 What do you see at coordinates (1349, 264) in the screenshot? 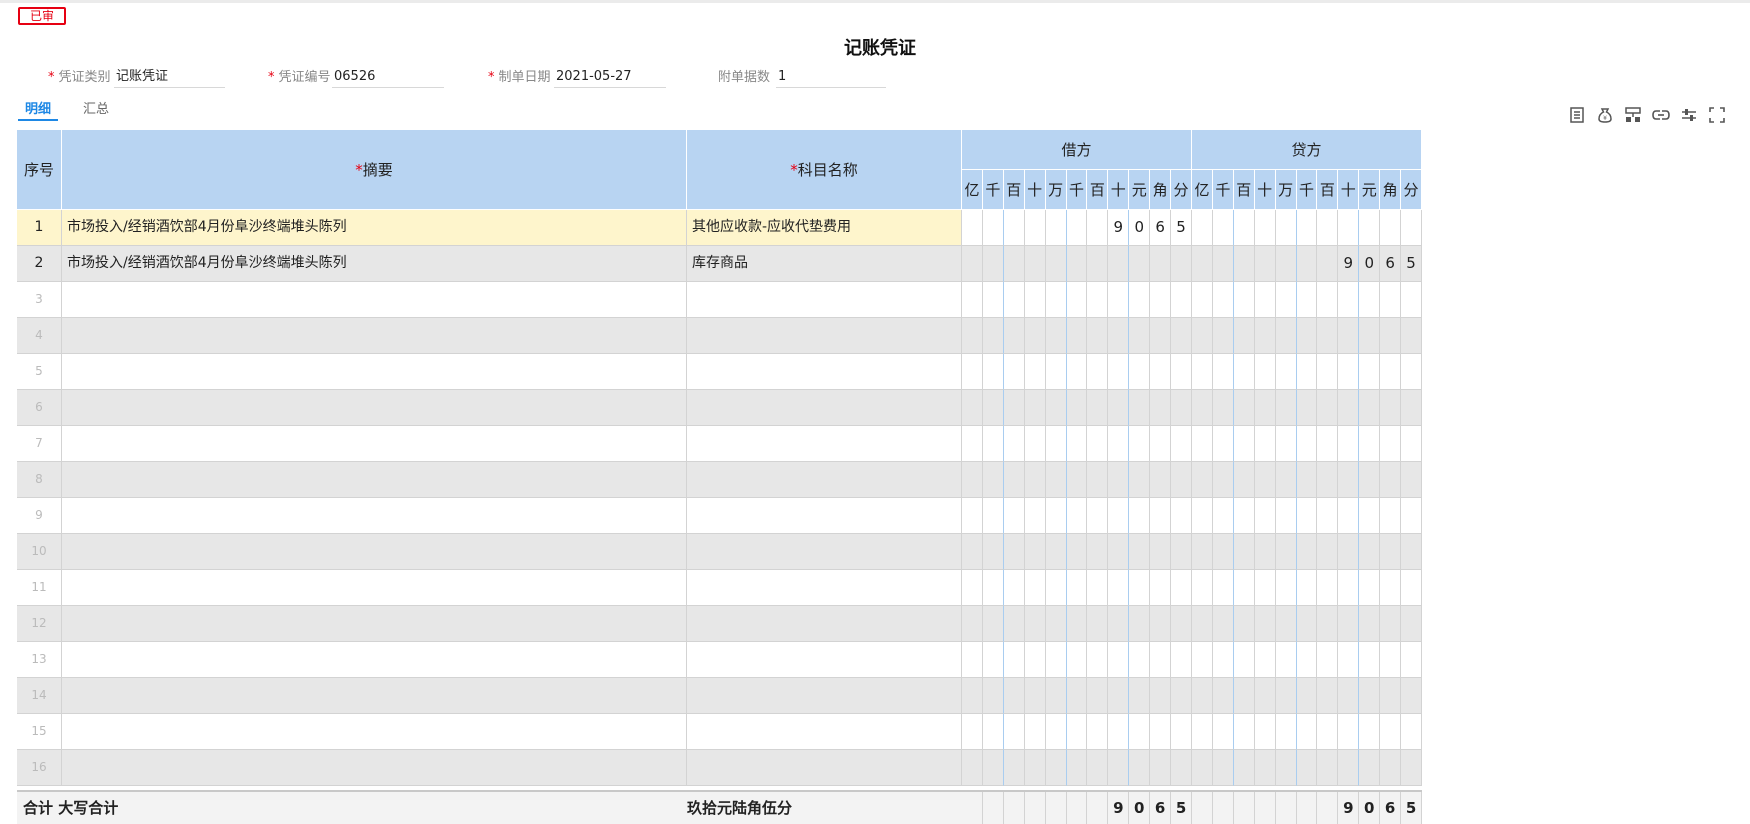
I see `credit-digit: 9` at bounding box center [1349, 264].